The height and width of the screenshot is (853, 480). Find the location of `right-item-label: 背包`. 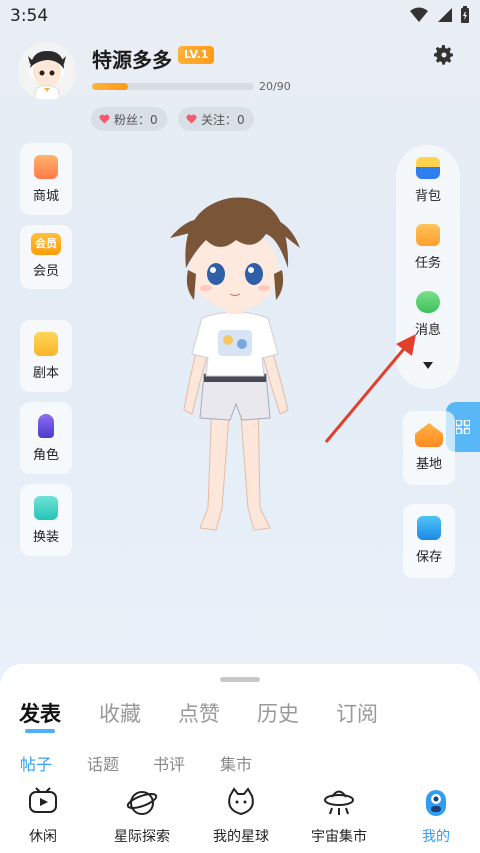

right-item-label: 背包 is located at coordinates (427, 196).